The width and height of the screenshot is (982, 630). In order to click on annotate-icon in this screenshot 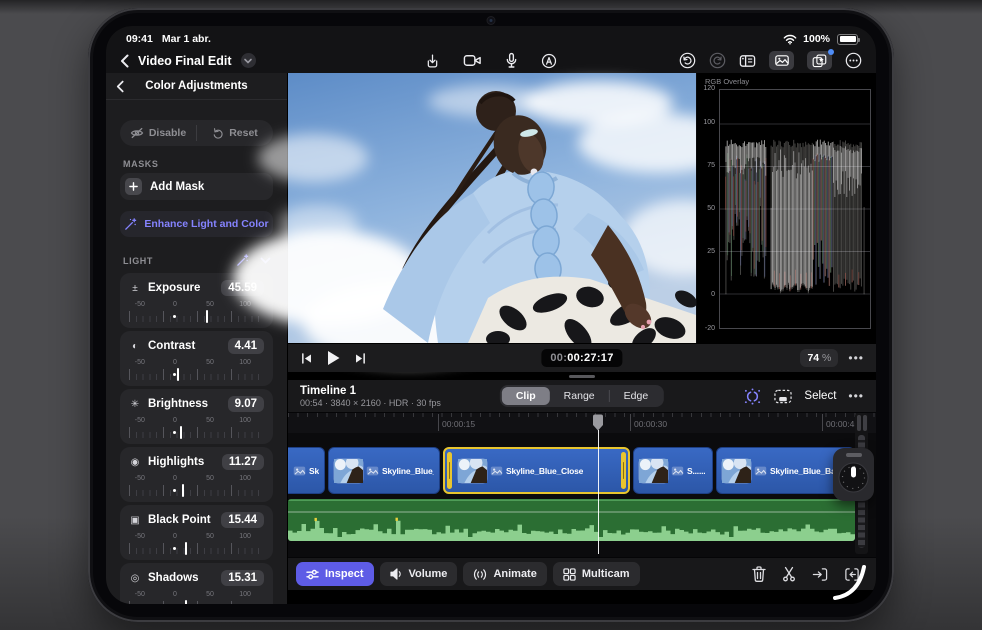, I will do `click(549, 61)`.